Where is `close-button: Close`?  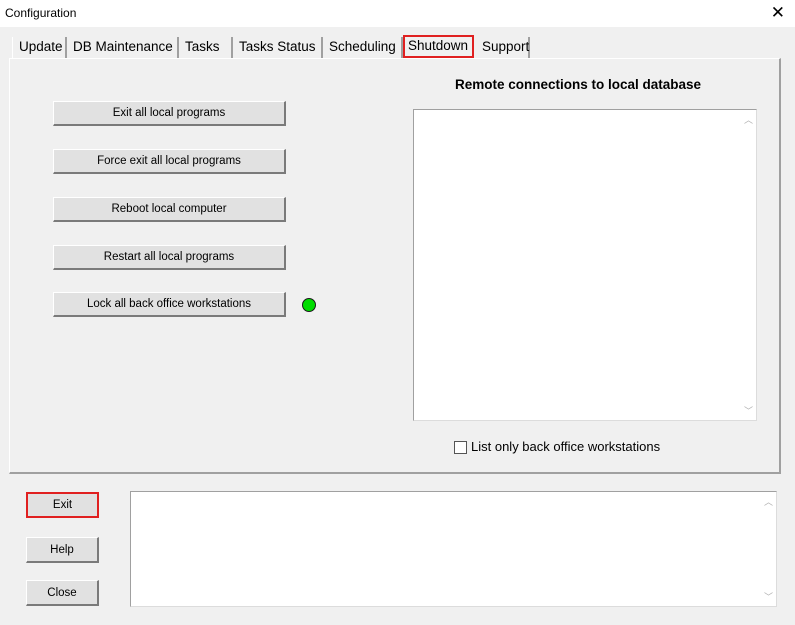
close-button: Close is located at coordinates (62, 593).